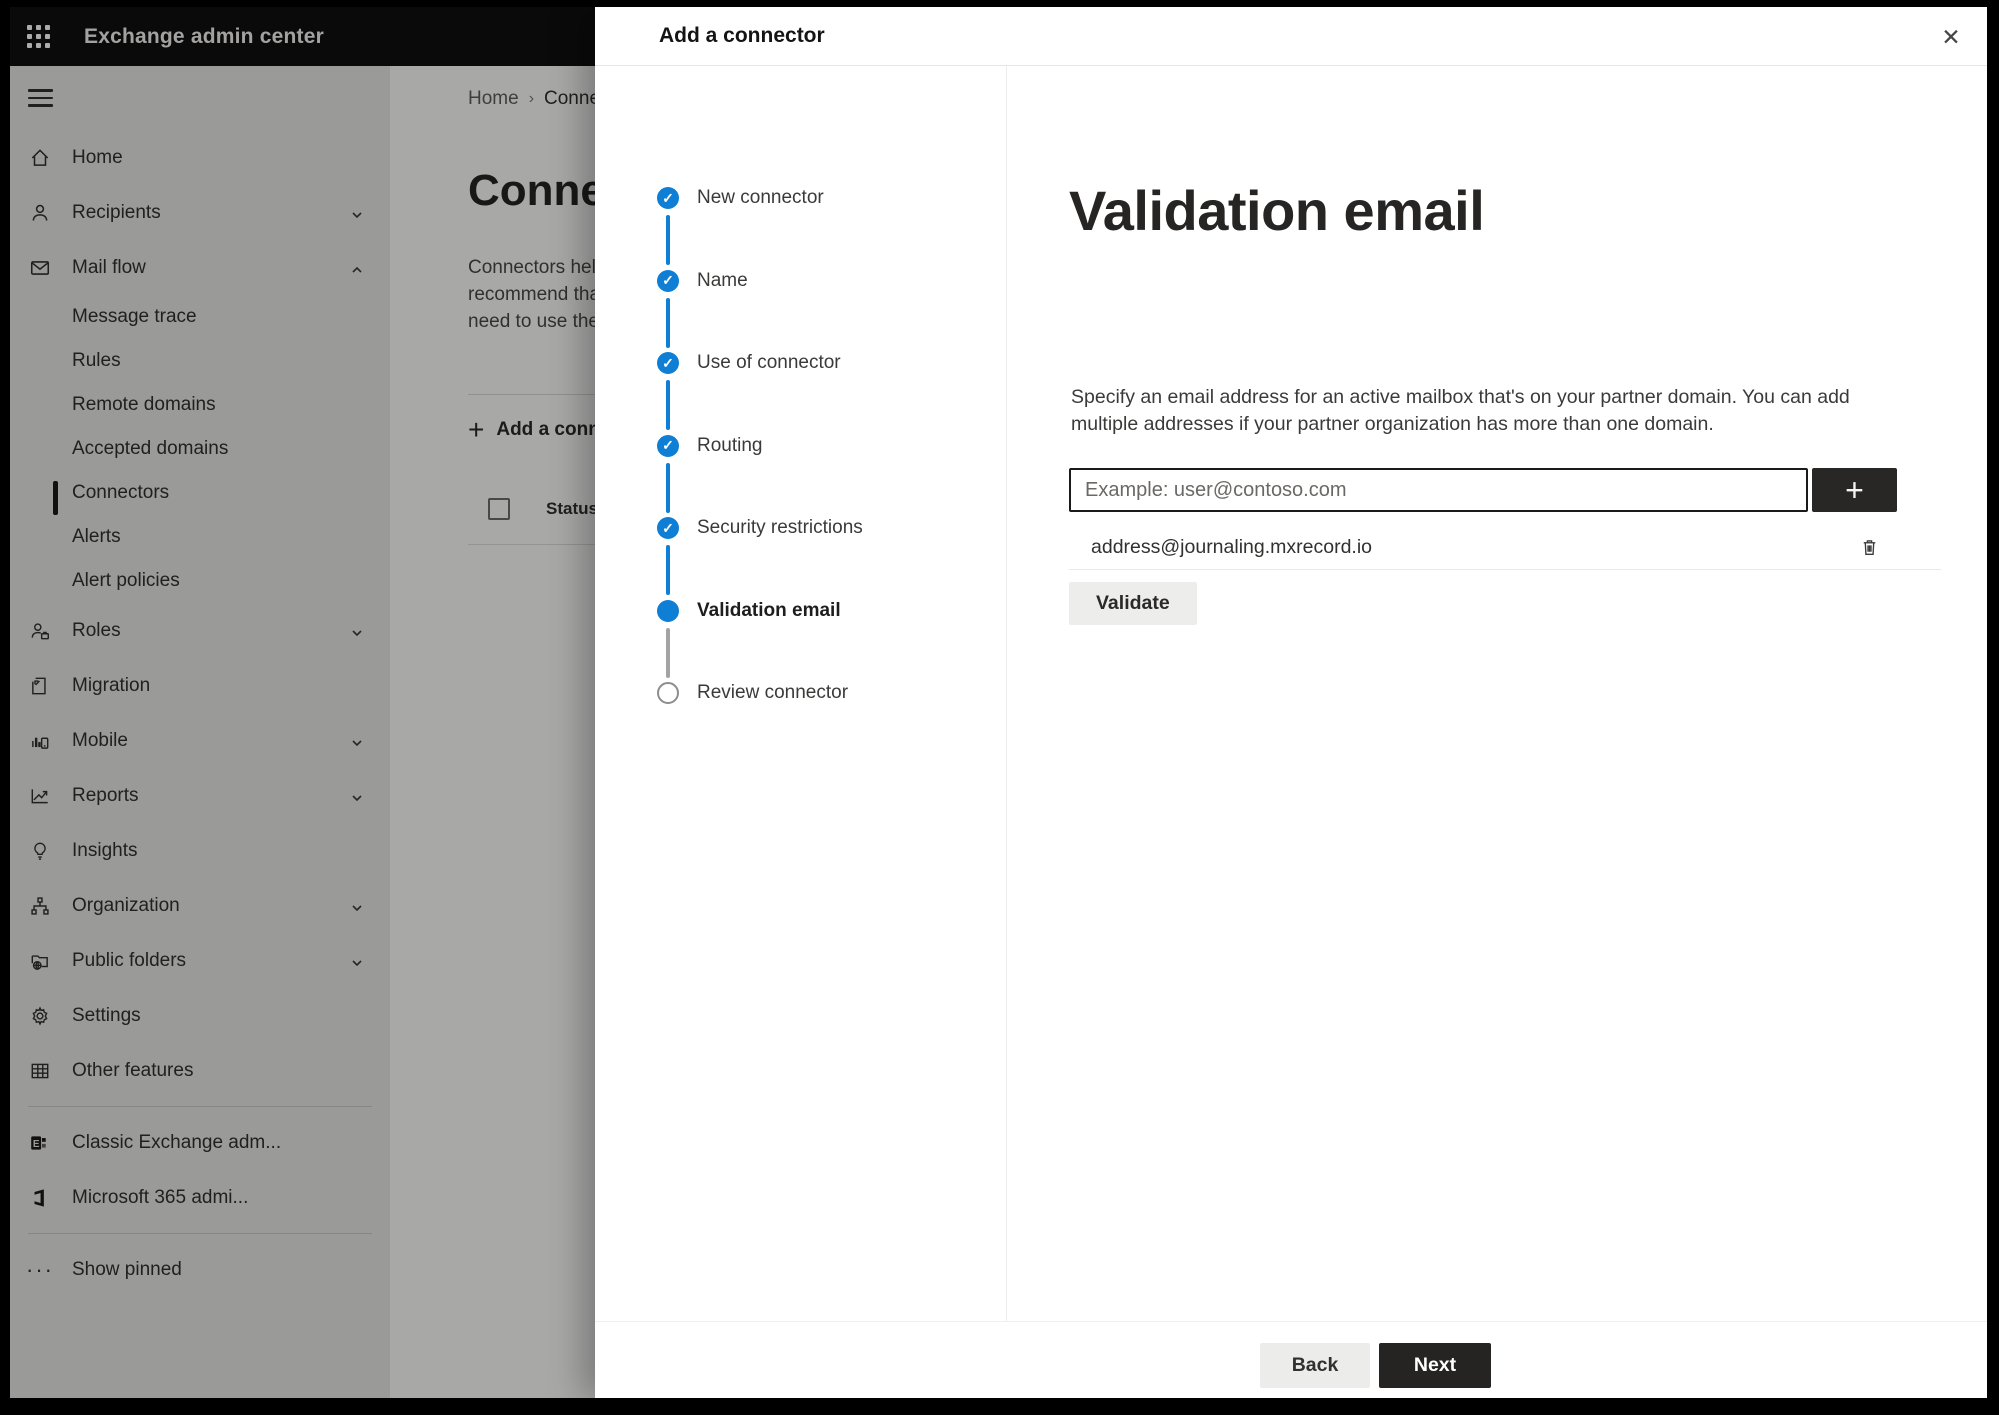 Image resolution: width=1999 pixels, height=1415 pixels. I want to click on close-icon: ✕, so click(1951, 36).